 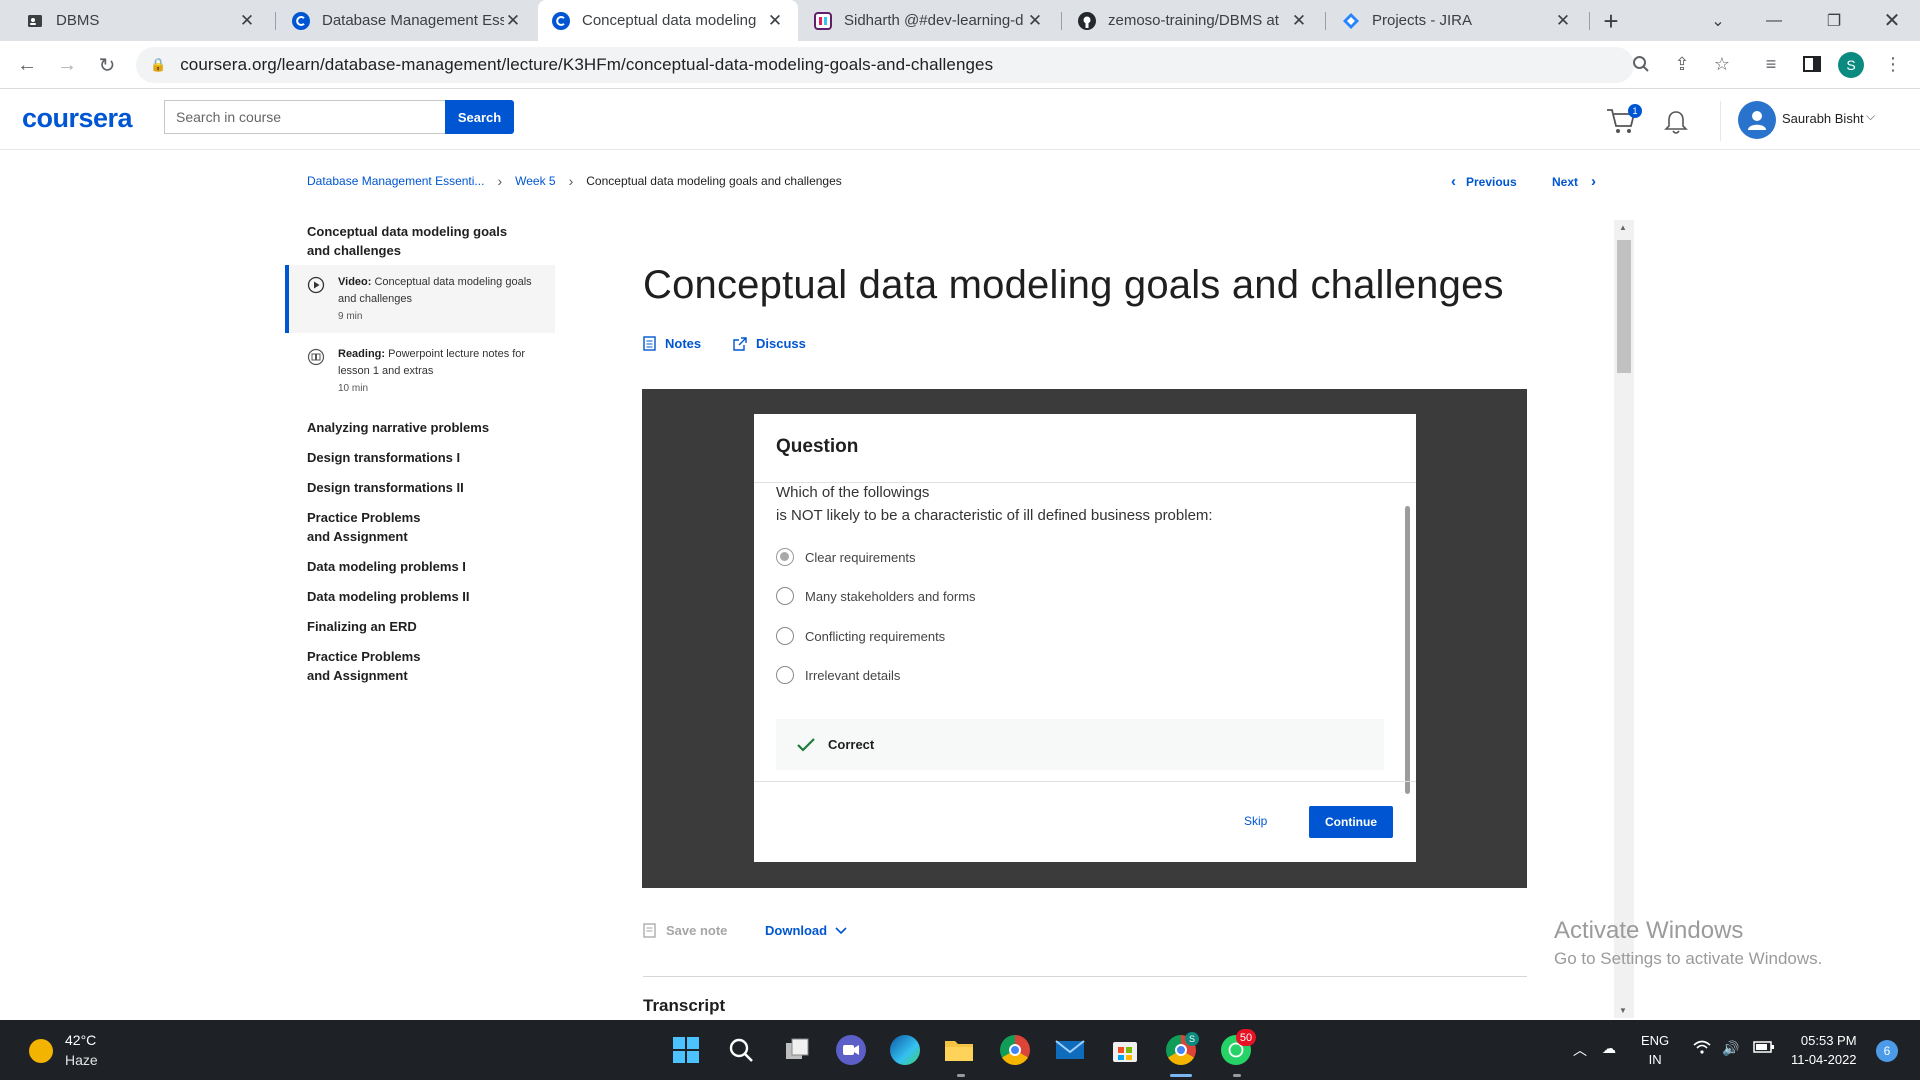 What do you see at coordinates (1255, 821) in the screenshot?
I see `skip-button: Skip` at bounding box center [1255, 821].